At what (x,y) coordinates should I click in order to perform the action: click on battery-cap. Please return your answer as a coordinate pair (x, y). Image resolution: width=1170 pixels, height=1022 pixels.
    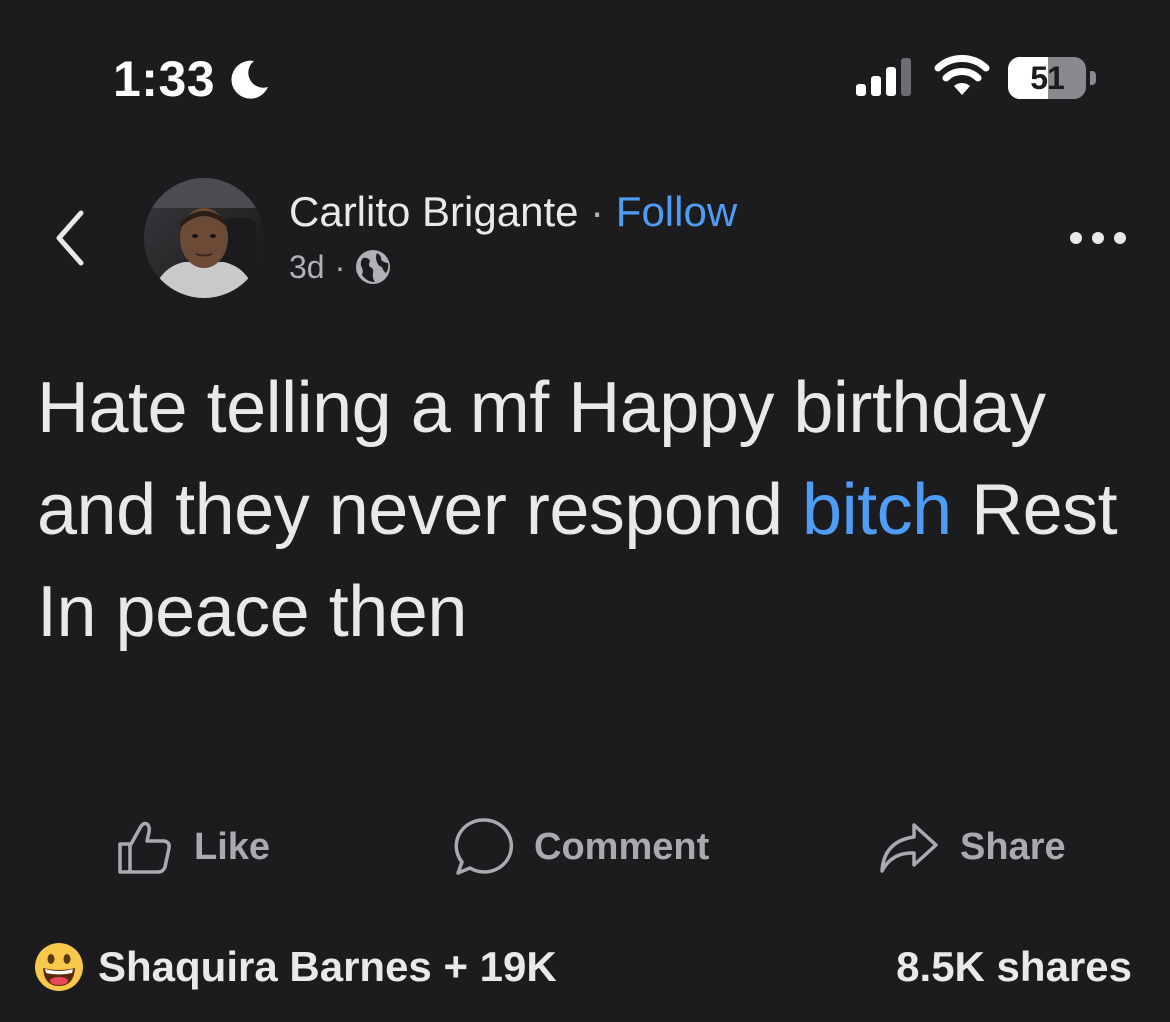
    Looking at the image, I should click on (1093, 78).